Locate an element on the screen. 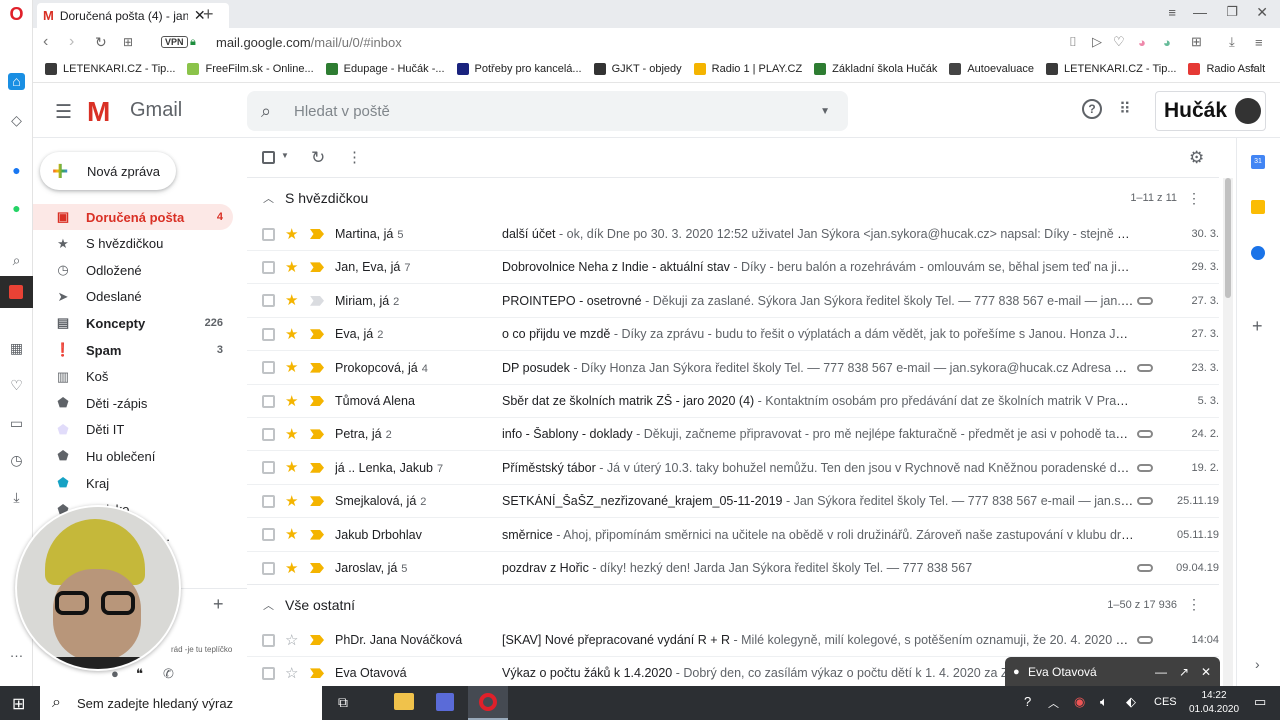 The width and height of the screenshot is (1280, 720). tasks-icon is located at coordinates (1258, 253).